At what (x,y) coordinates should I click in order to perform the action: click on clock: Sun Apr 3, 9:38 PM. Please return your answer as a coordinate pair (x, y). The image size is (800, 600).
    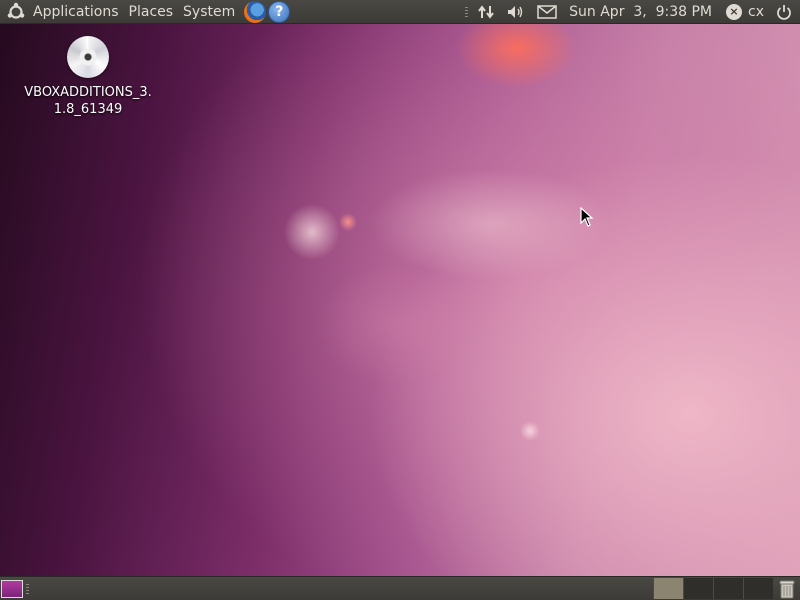
    Looking at the image, I should click on (640, 12).